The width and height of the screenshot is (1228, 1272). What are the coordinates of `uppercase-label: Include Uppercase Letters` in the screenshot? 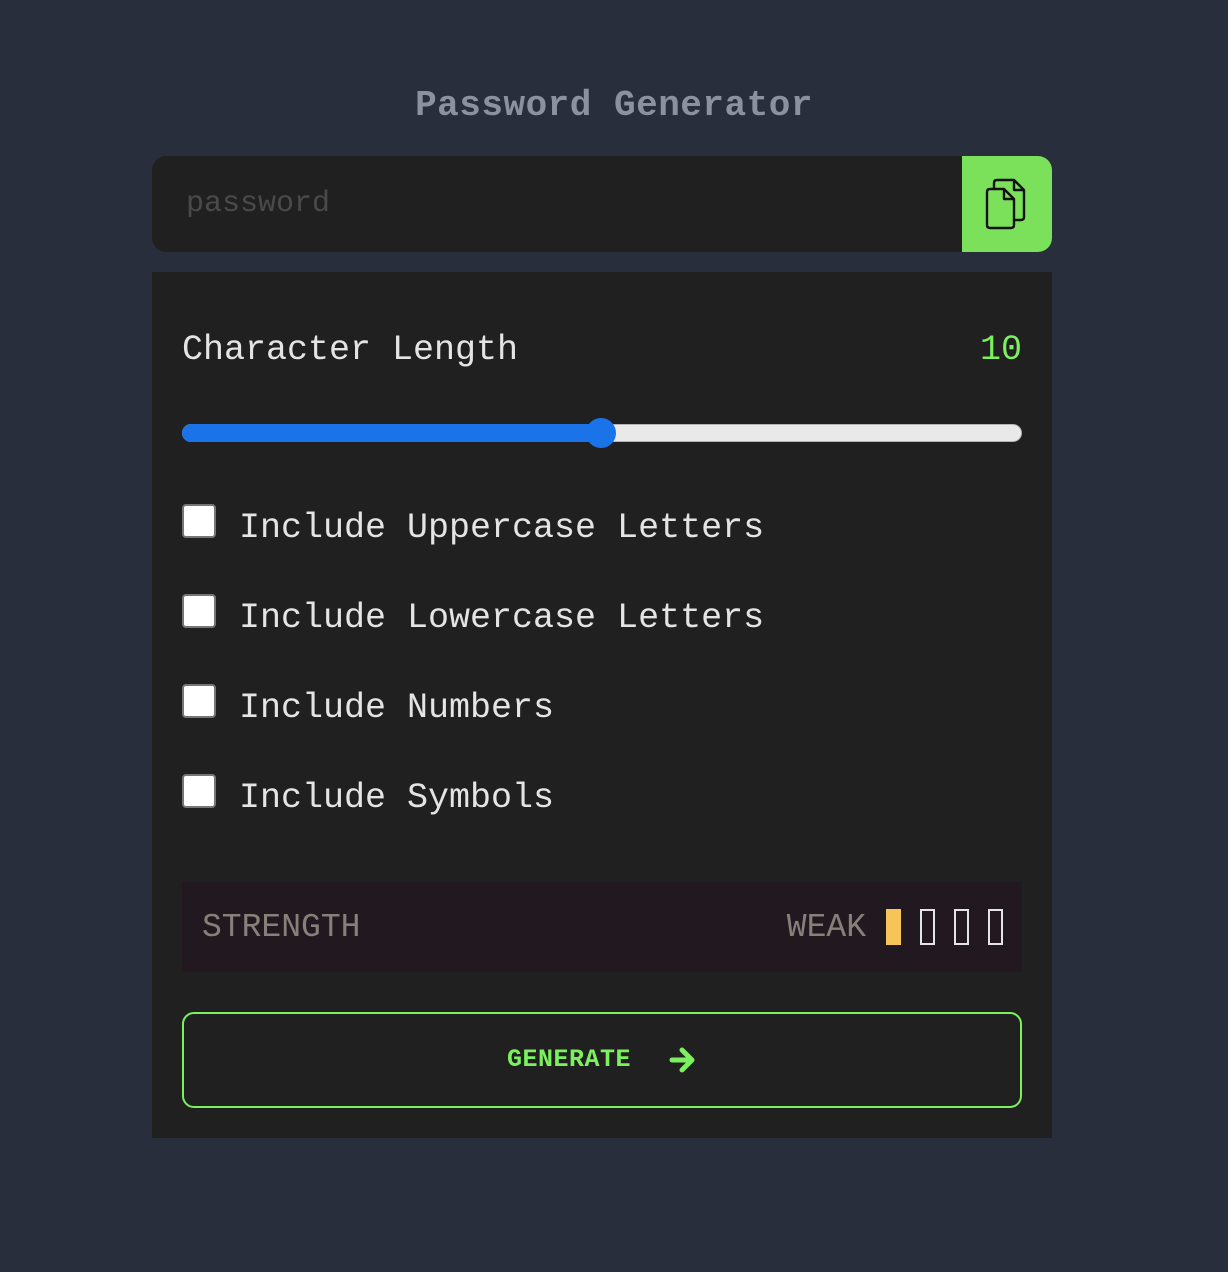 It's located at (502, 528).